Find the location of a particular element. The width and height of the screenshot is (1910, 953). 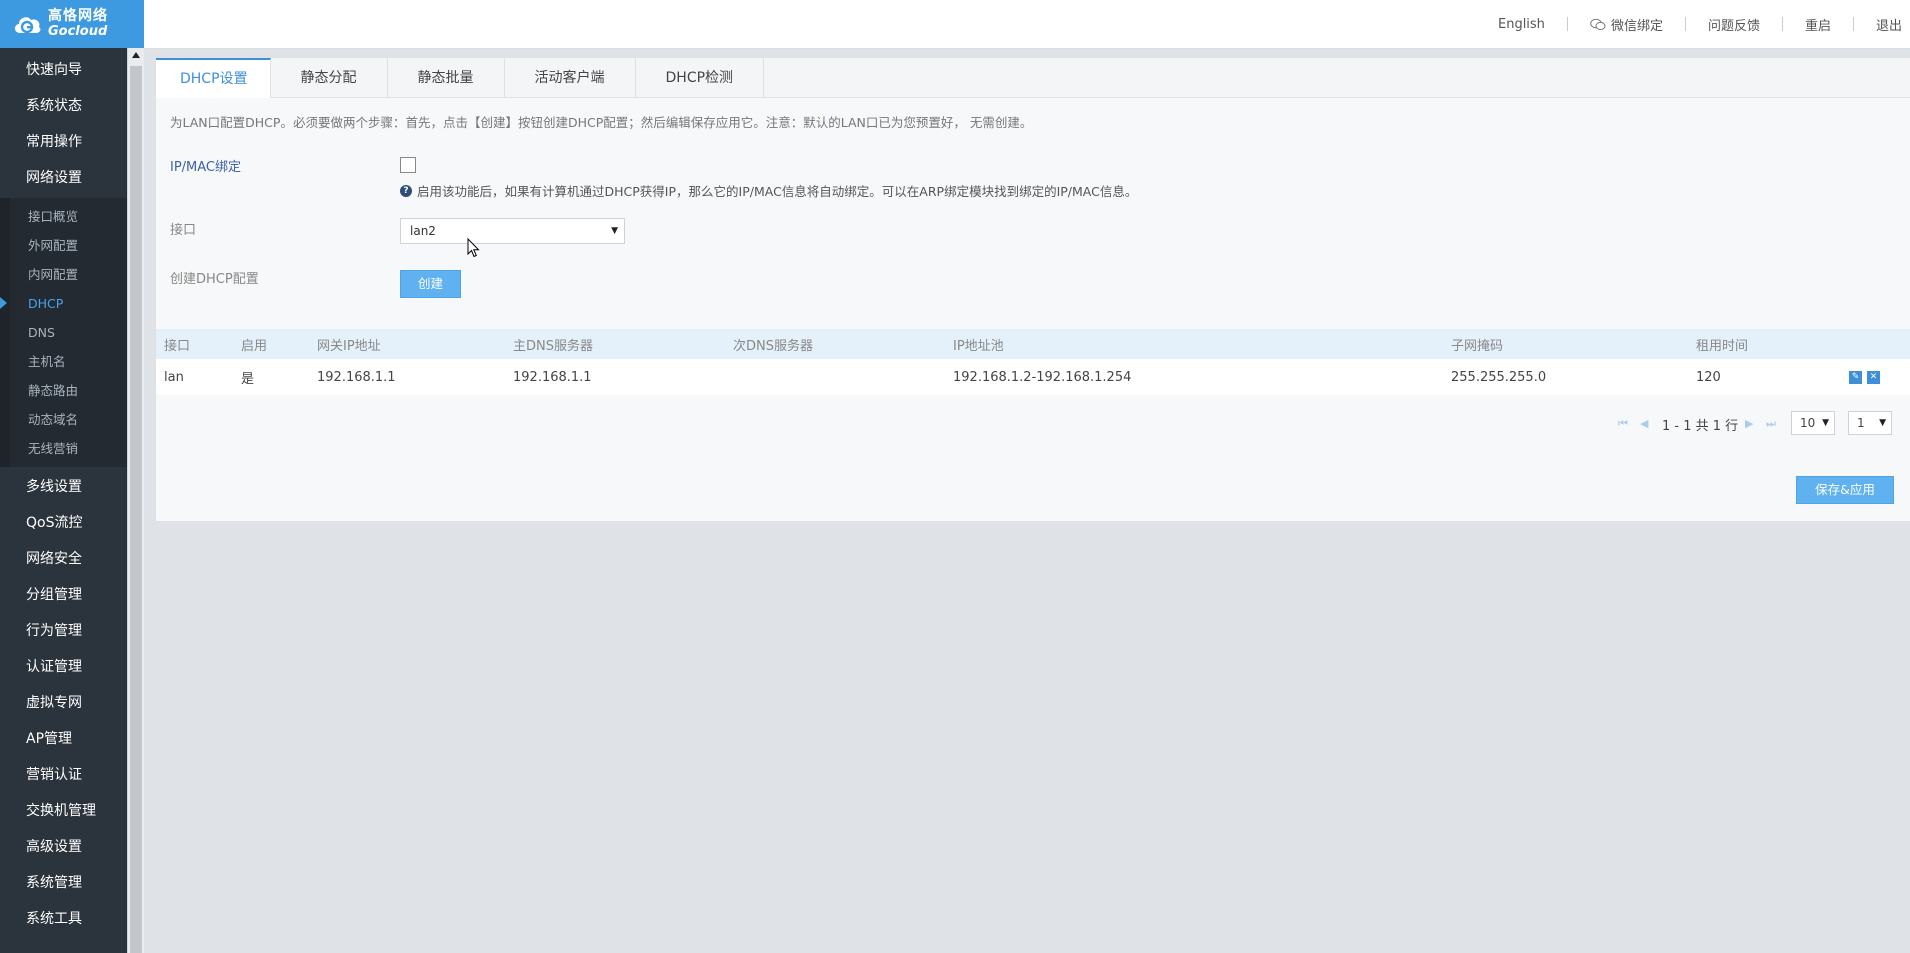

edit-icon: ✎ is located at coordinates (1855, 377).